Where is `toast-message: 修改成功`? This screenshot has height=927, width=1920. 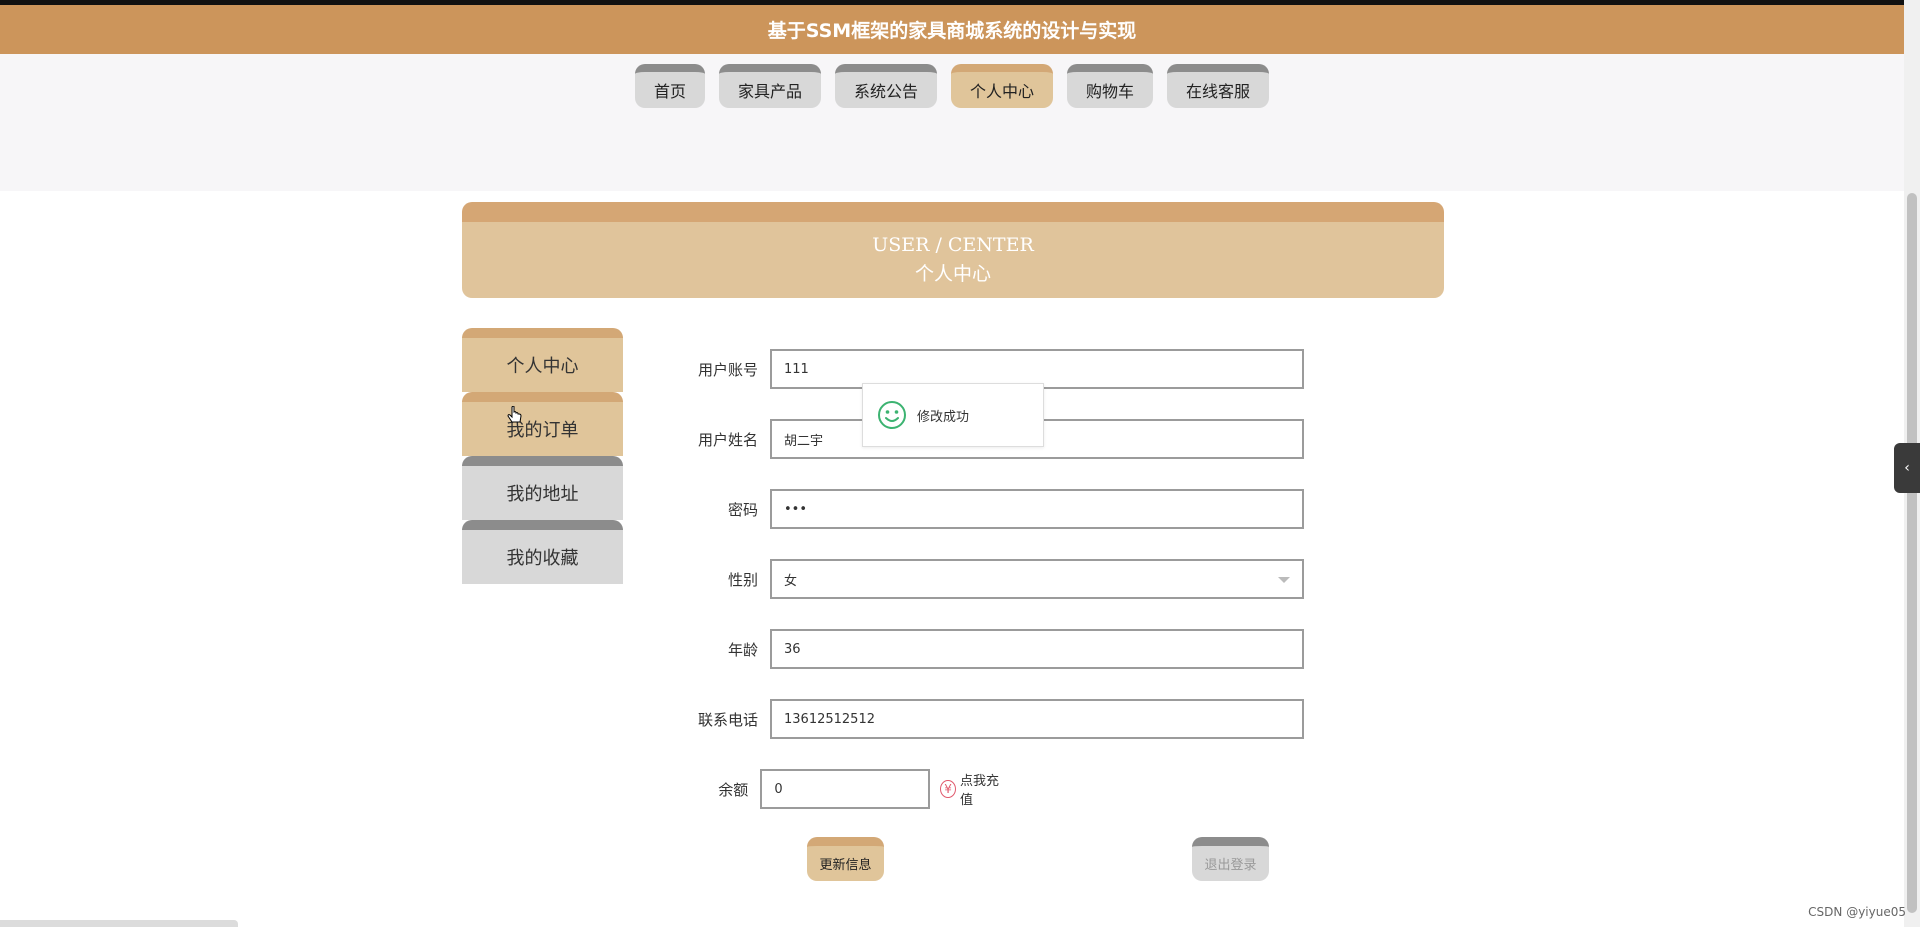
toast-message: 修改成功 is located at coordinates (943, 417).